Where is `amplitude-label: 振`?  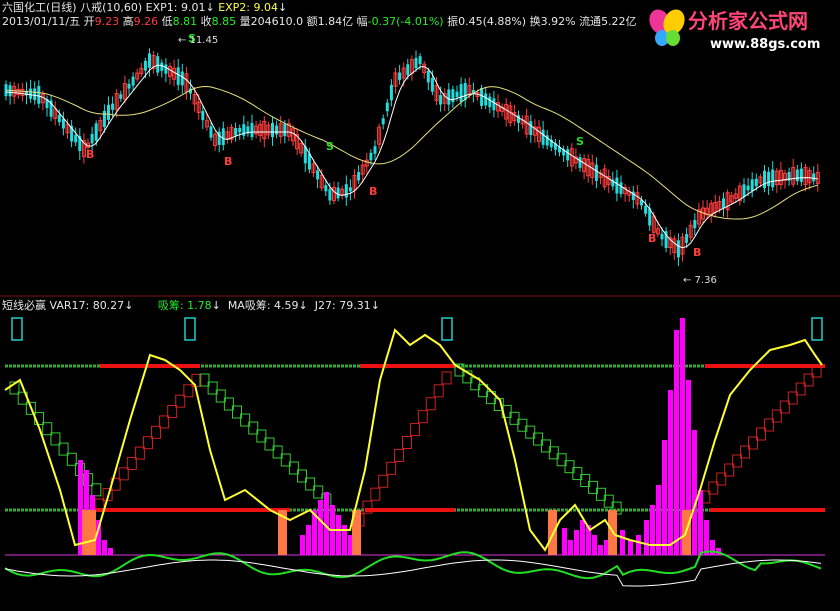 amplitude-label: 振 is located at coordinates (453, 21).